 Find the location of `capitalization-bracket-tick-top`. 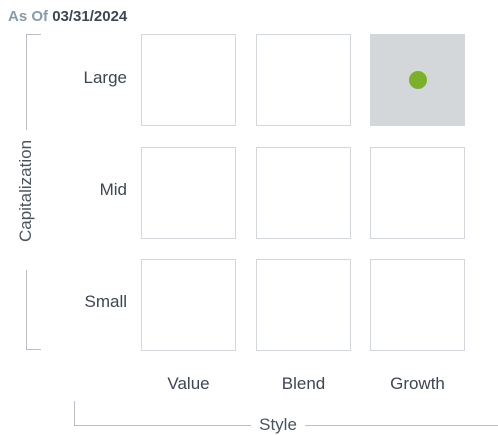

capitalization-bracket-tick-top is located at coordinates (33, 34).